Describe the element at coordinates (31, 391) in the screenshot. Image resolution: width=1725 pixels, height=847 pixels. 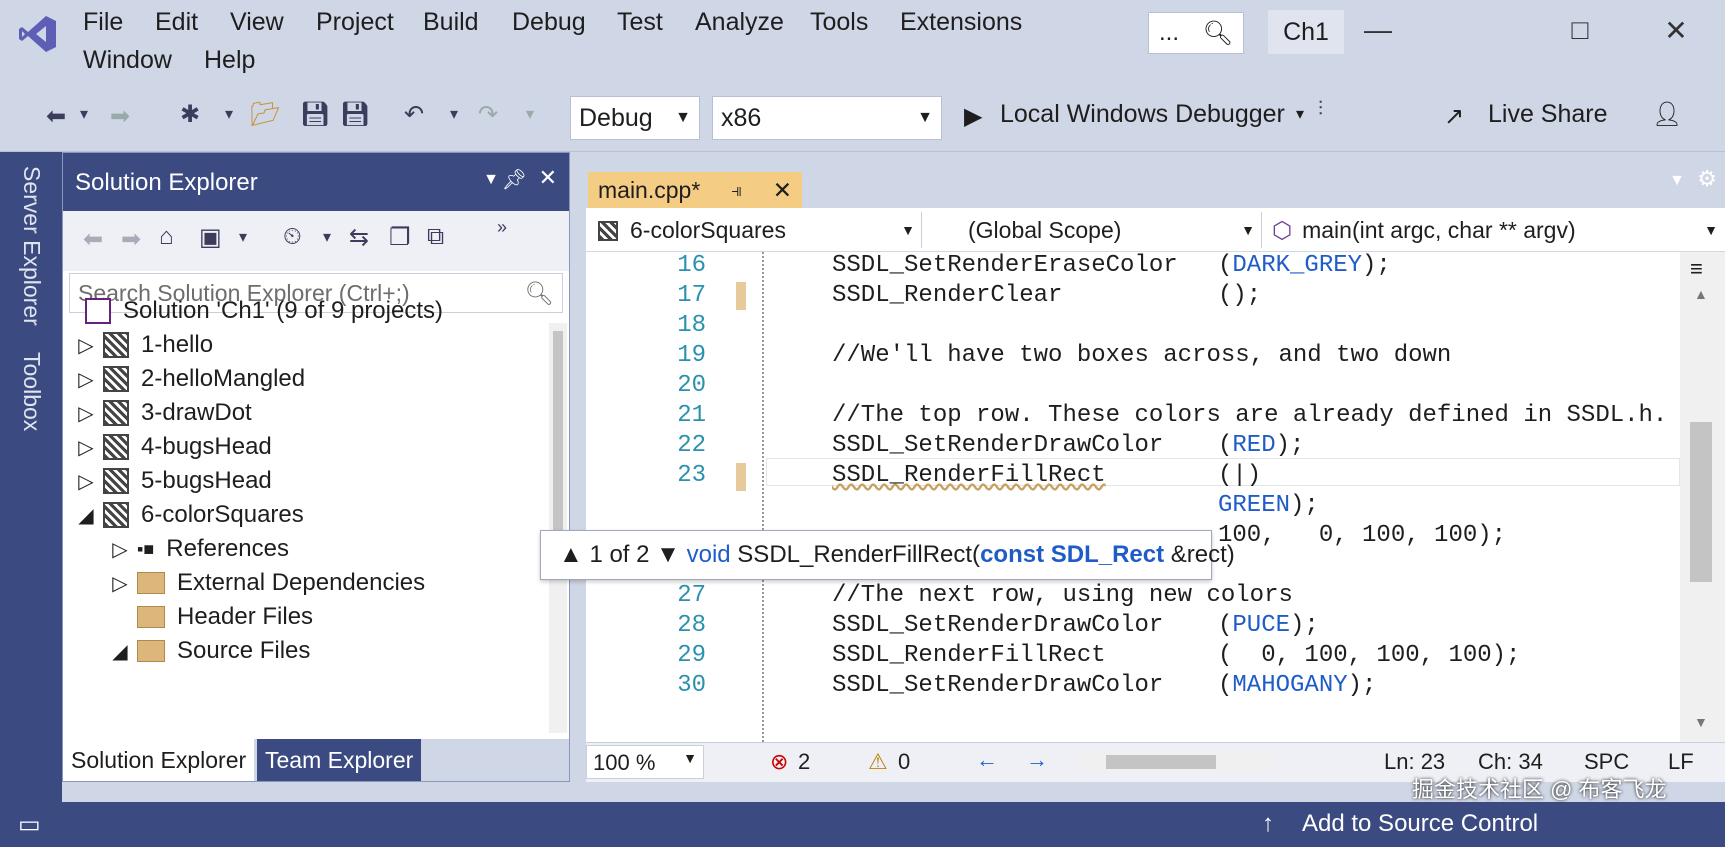
I see `toolbox-tab: Toolbox` at that location.